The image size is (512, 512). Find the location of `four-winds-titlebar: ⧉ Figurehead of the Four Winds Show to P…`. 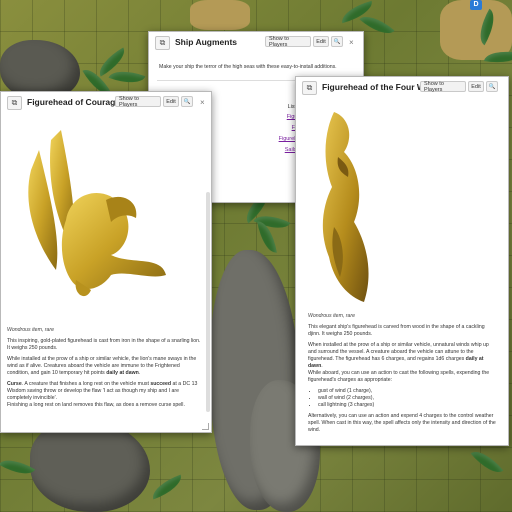

four-winds-titlebar: ⧉ Figurehead of the Four Winds Show to P… is located at coordinates (402, 88).